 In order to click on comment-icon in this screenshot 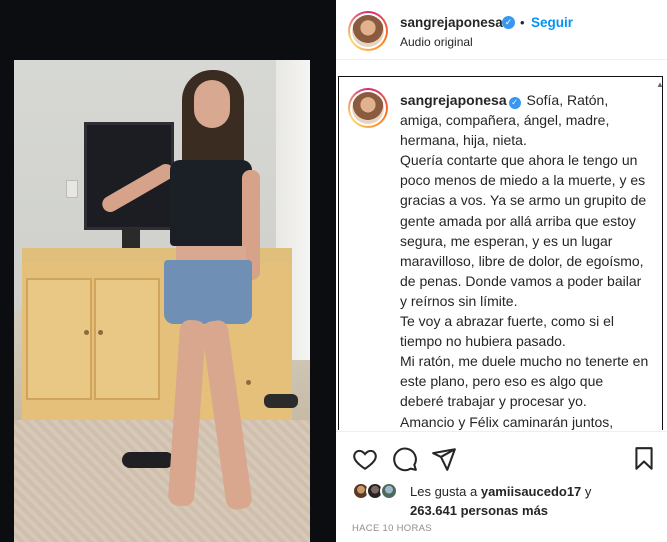, I will do `click(405, 459)`.